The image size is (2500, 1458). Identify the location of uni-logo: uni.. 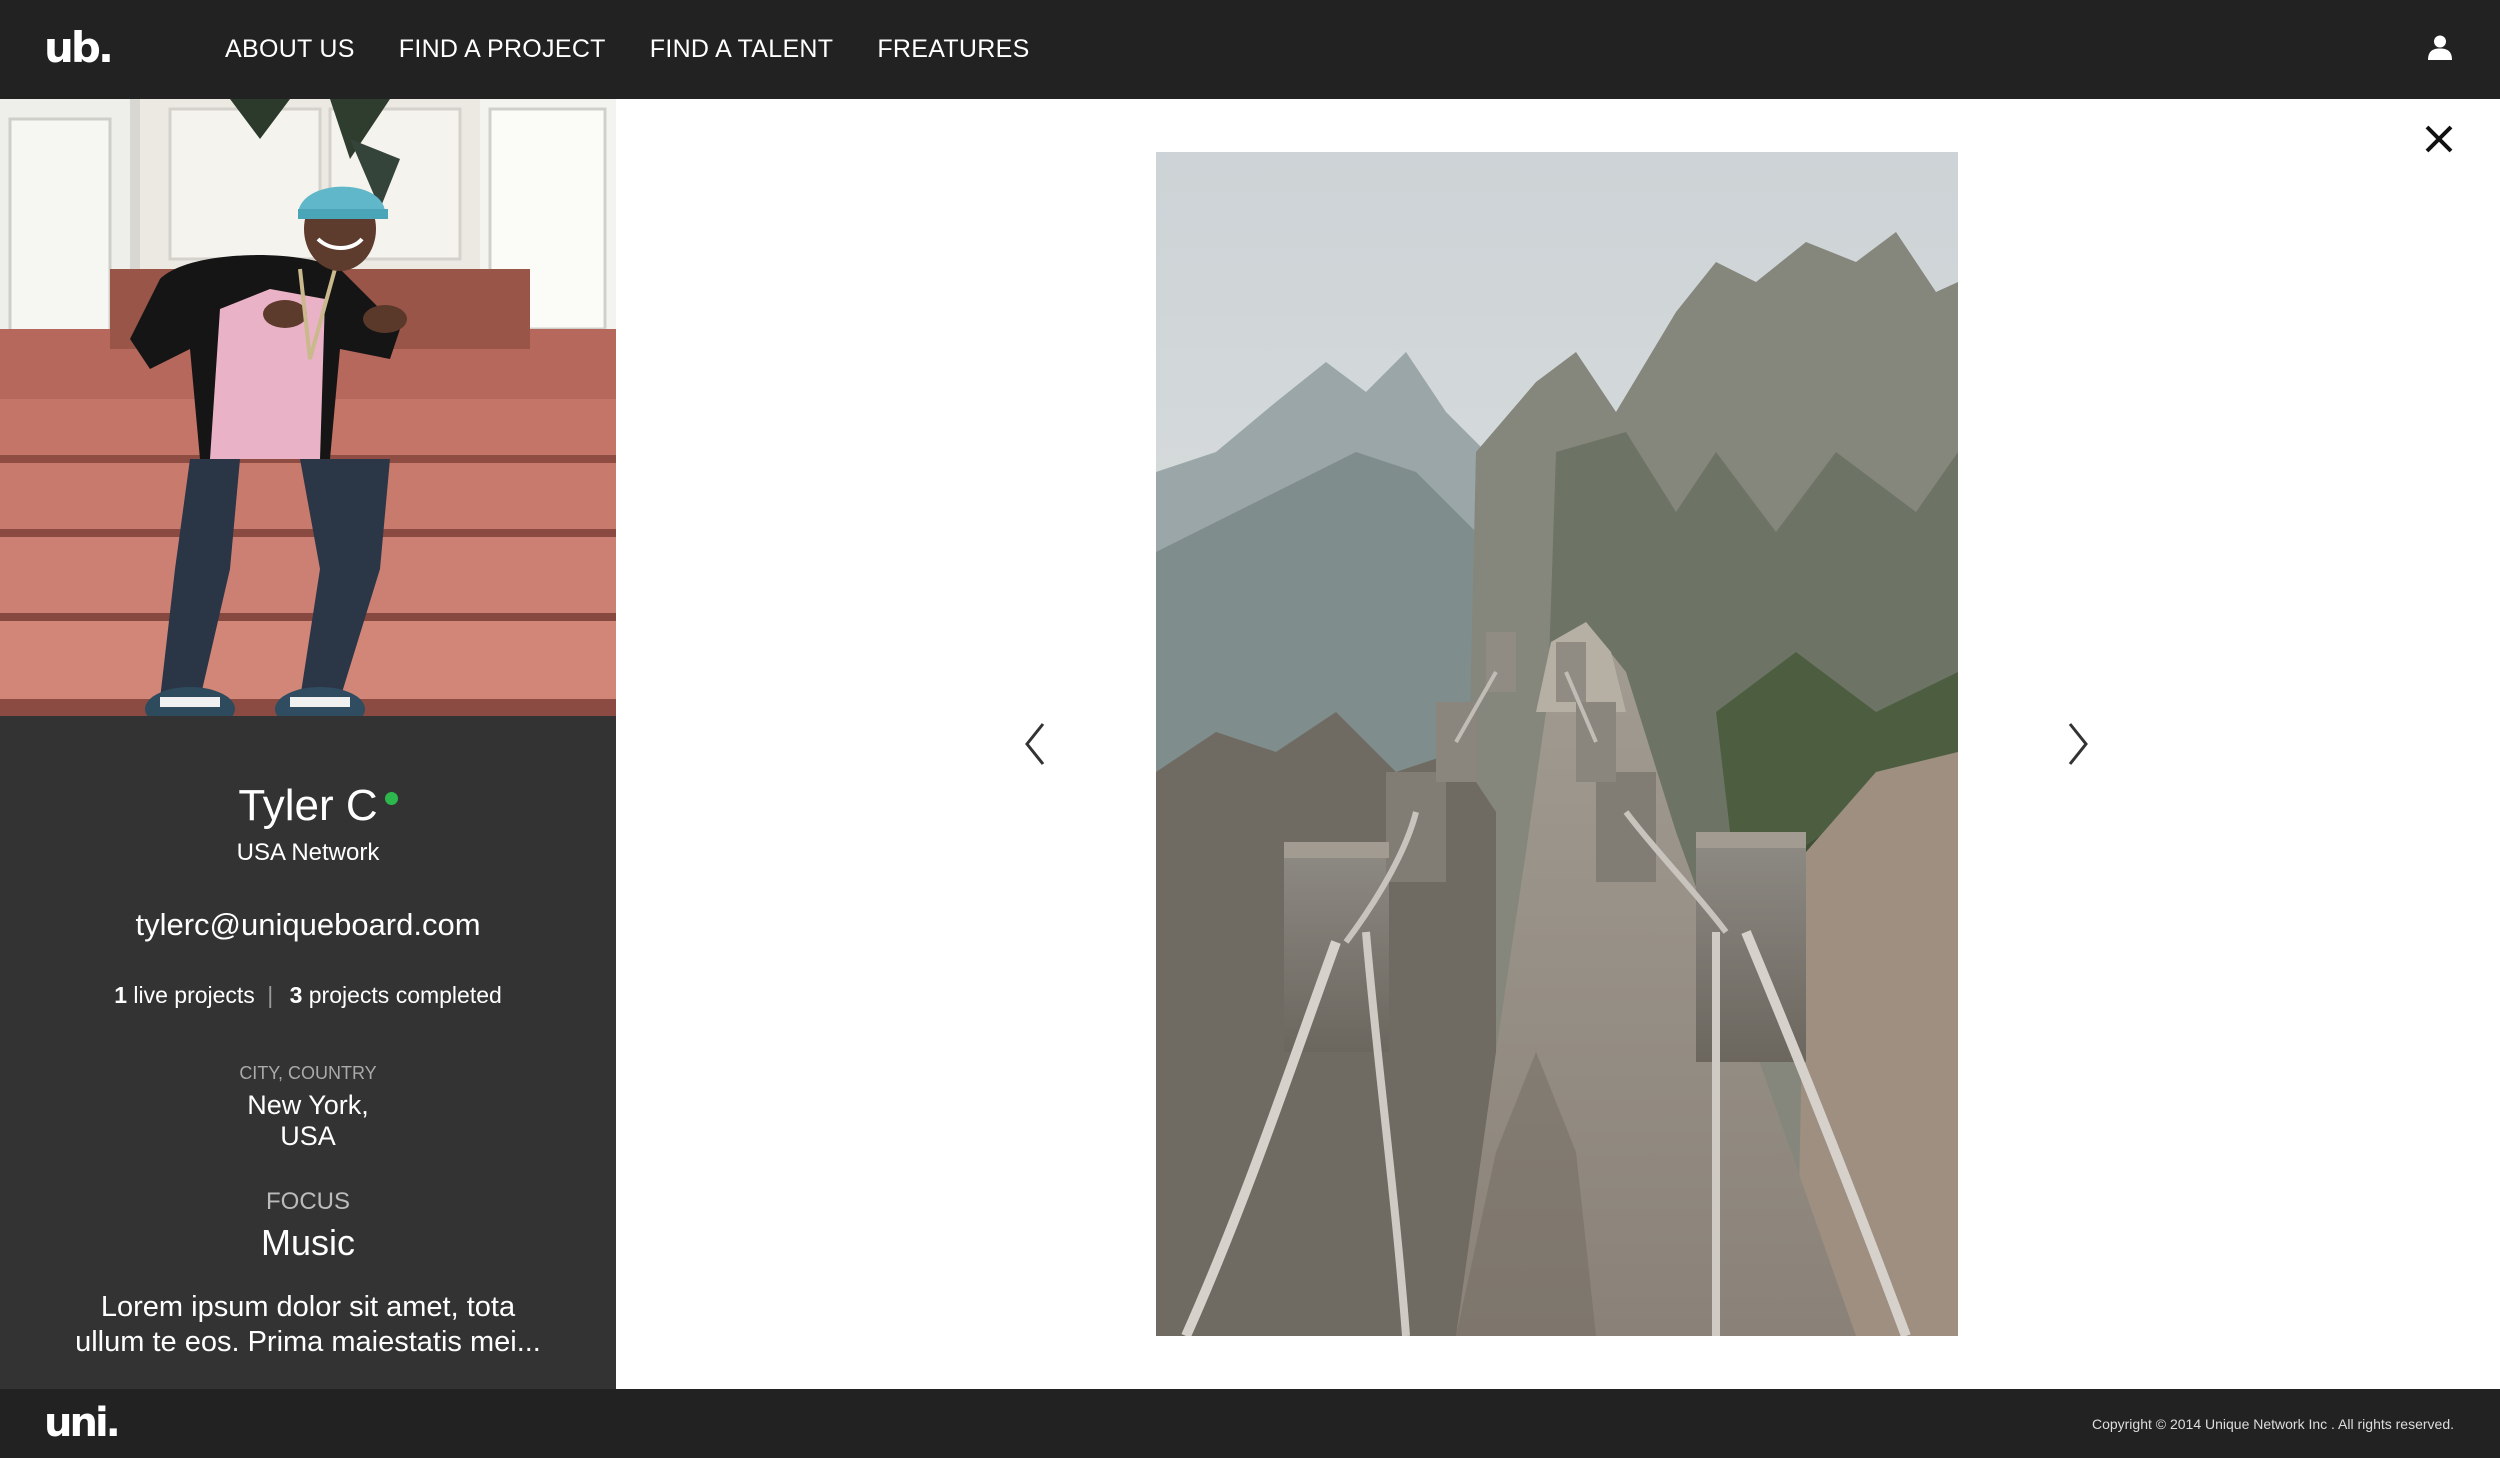
(82, 1423).